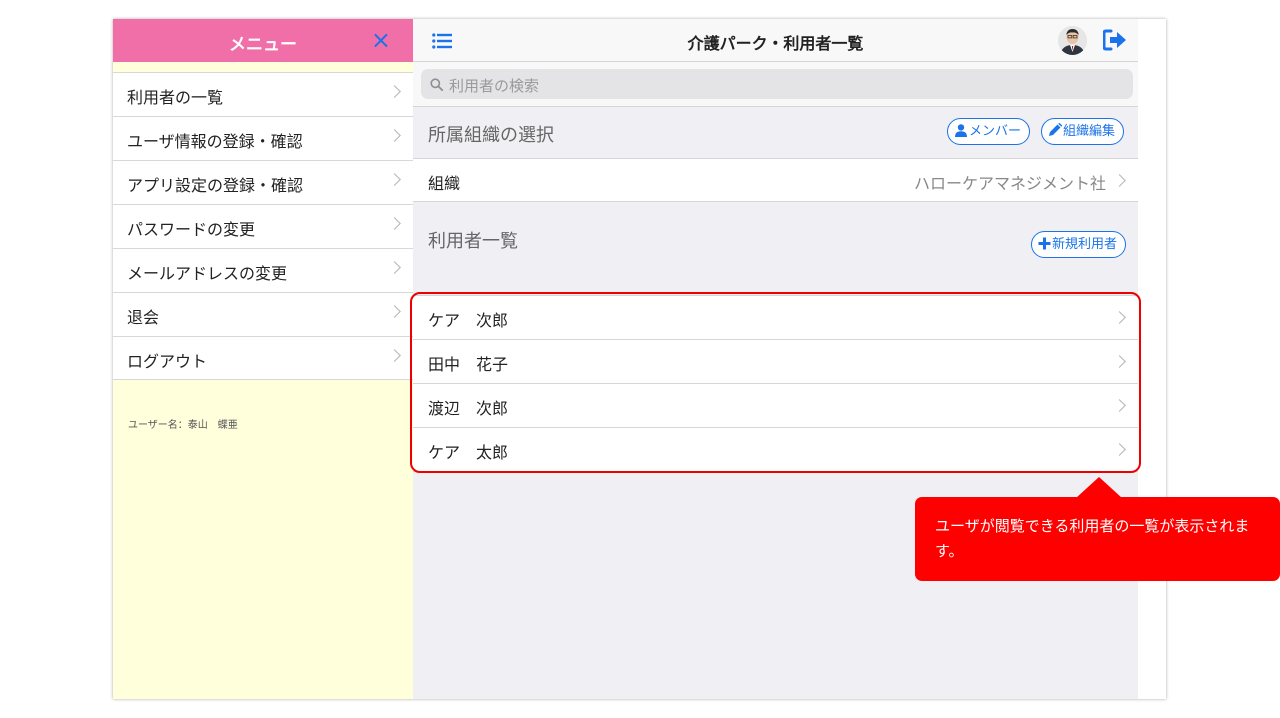 Image resolution: width=1280 pixels, height=718 pixels. Describe the element at coordinates (468, 408) in the screenshot. I see `user-name: 渡辺 次郎` at that location.